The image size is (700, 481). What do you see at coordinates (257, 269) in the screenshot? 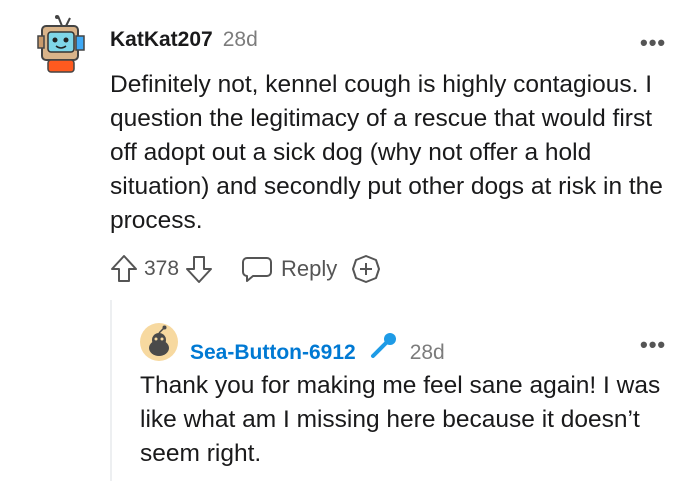
I see `reply-bubble-icon` at bounding box center [257, 269].